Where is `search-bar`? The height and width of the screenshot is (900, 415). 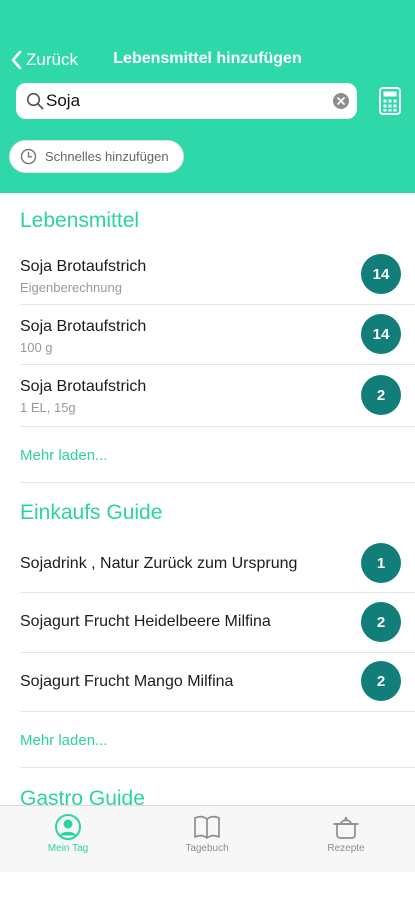 search-bar is located at coordinates (186, 101).